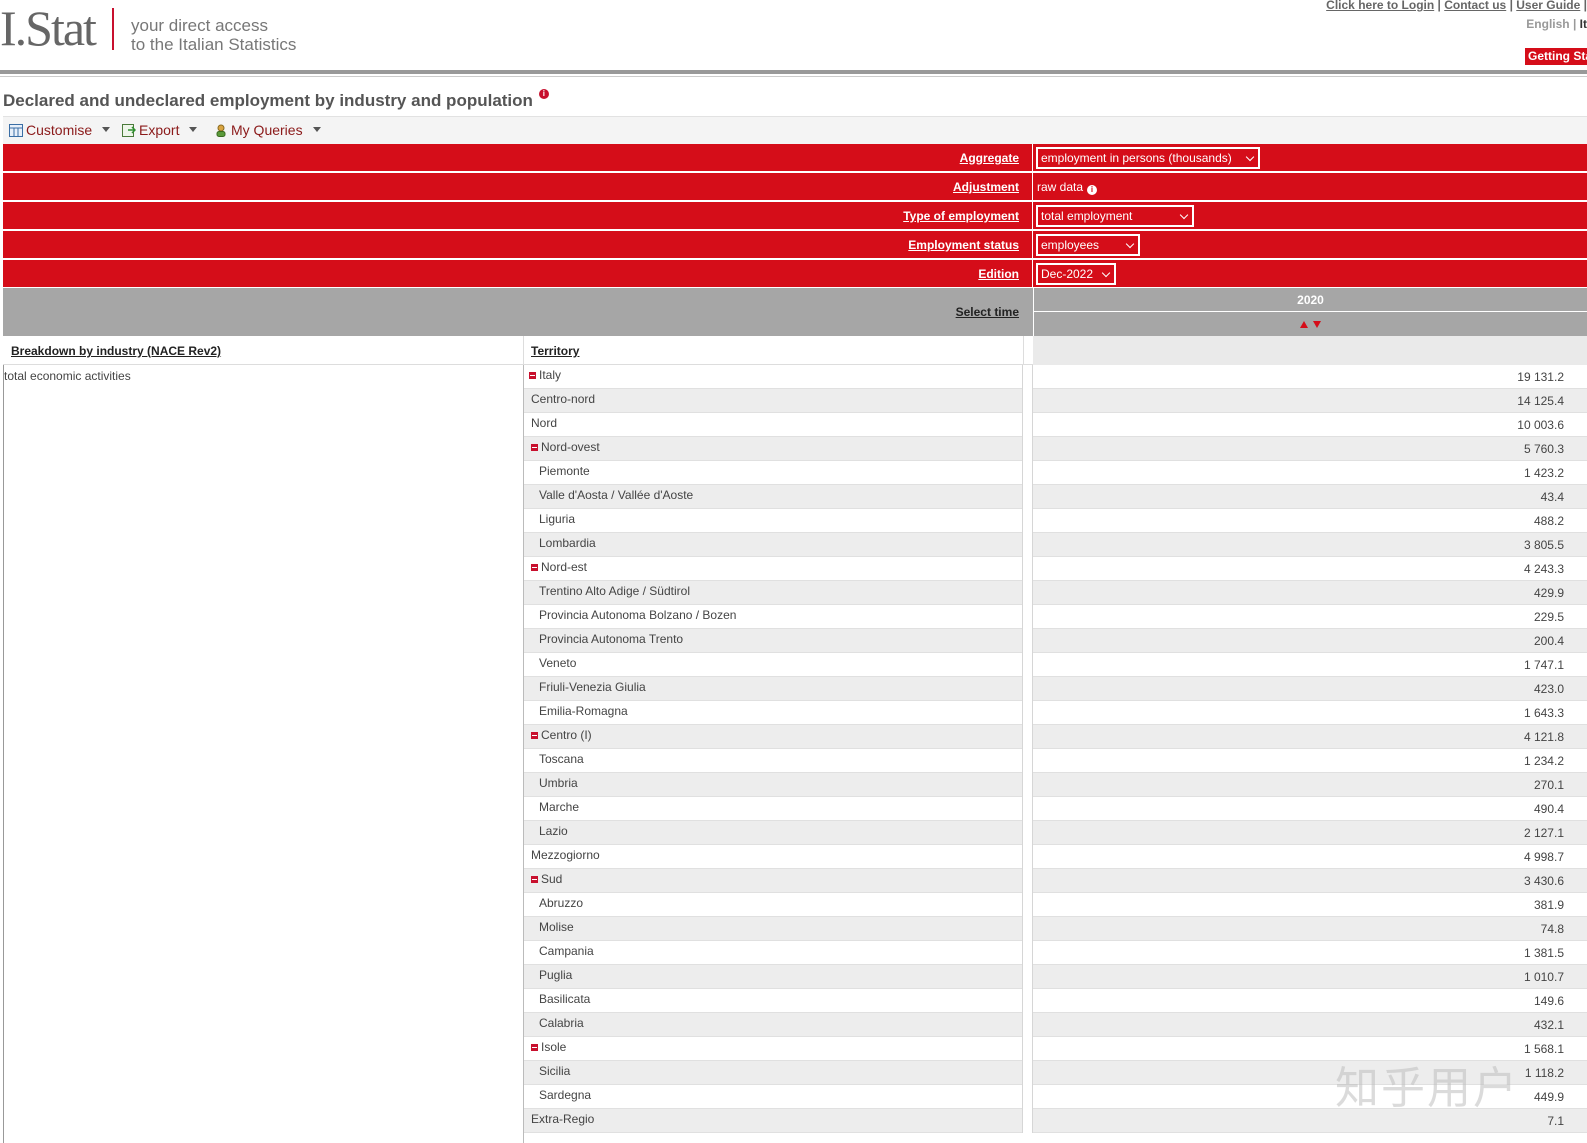 This screenshot has width=1587, height=1143. Describe the element at coordinates (60, 130) in the screenshot. I see `customise-menu: Customise` at that location.